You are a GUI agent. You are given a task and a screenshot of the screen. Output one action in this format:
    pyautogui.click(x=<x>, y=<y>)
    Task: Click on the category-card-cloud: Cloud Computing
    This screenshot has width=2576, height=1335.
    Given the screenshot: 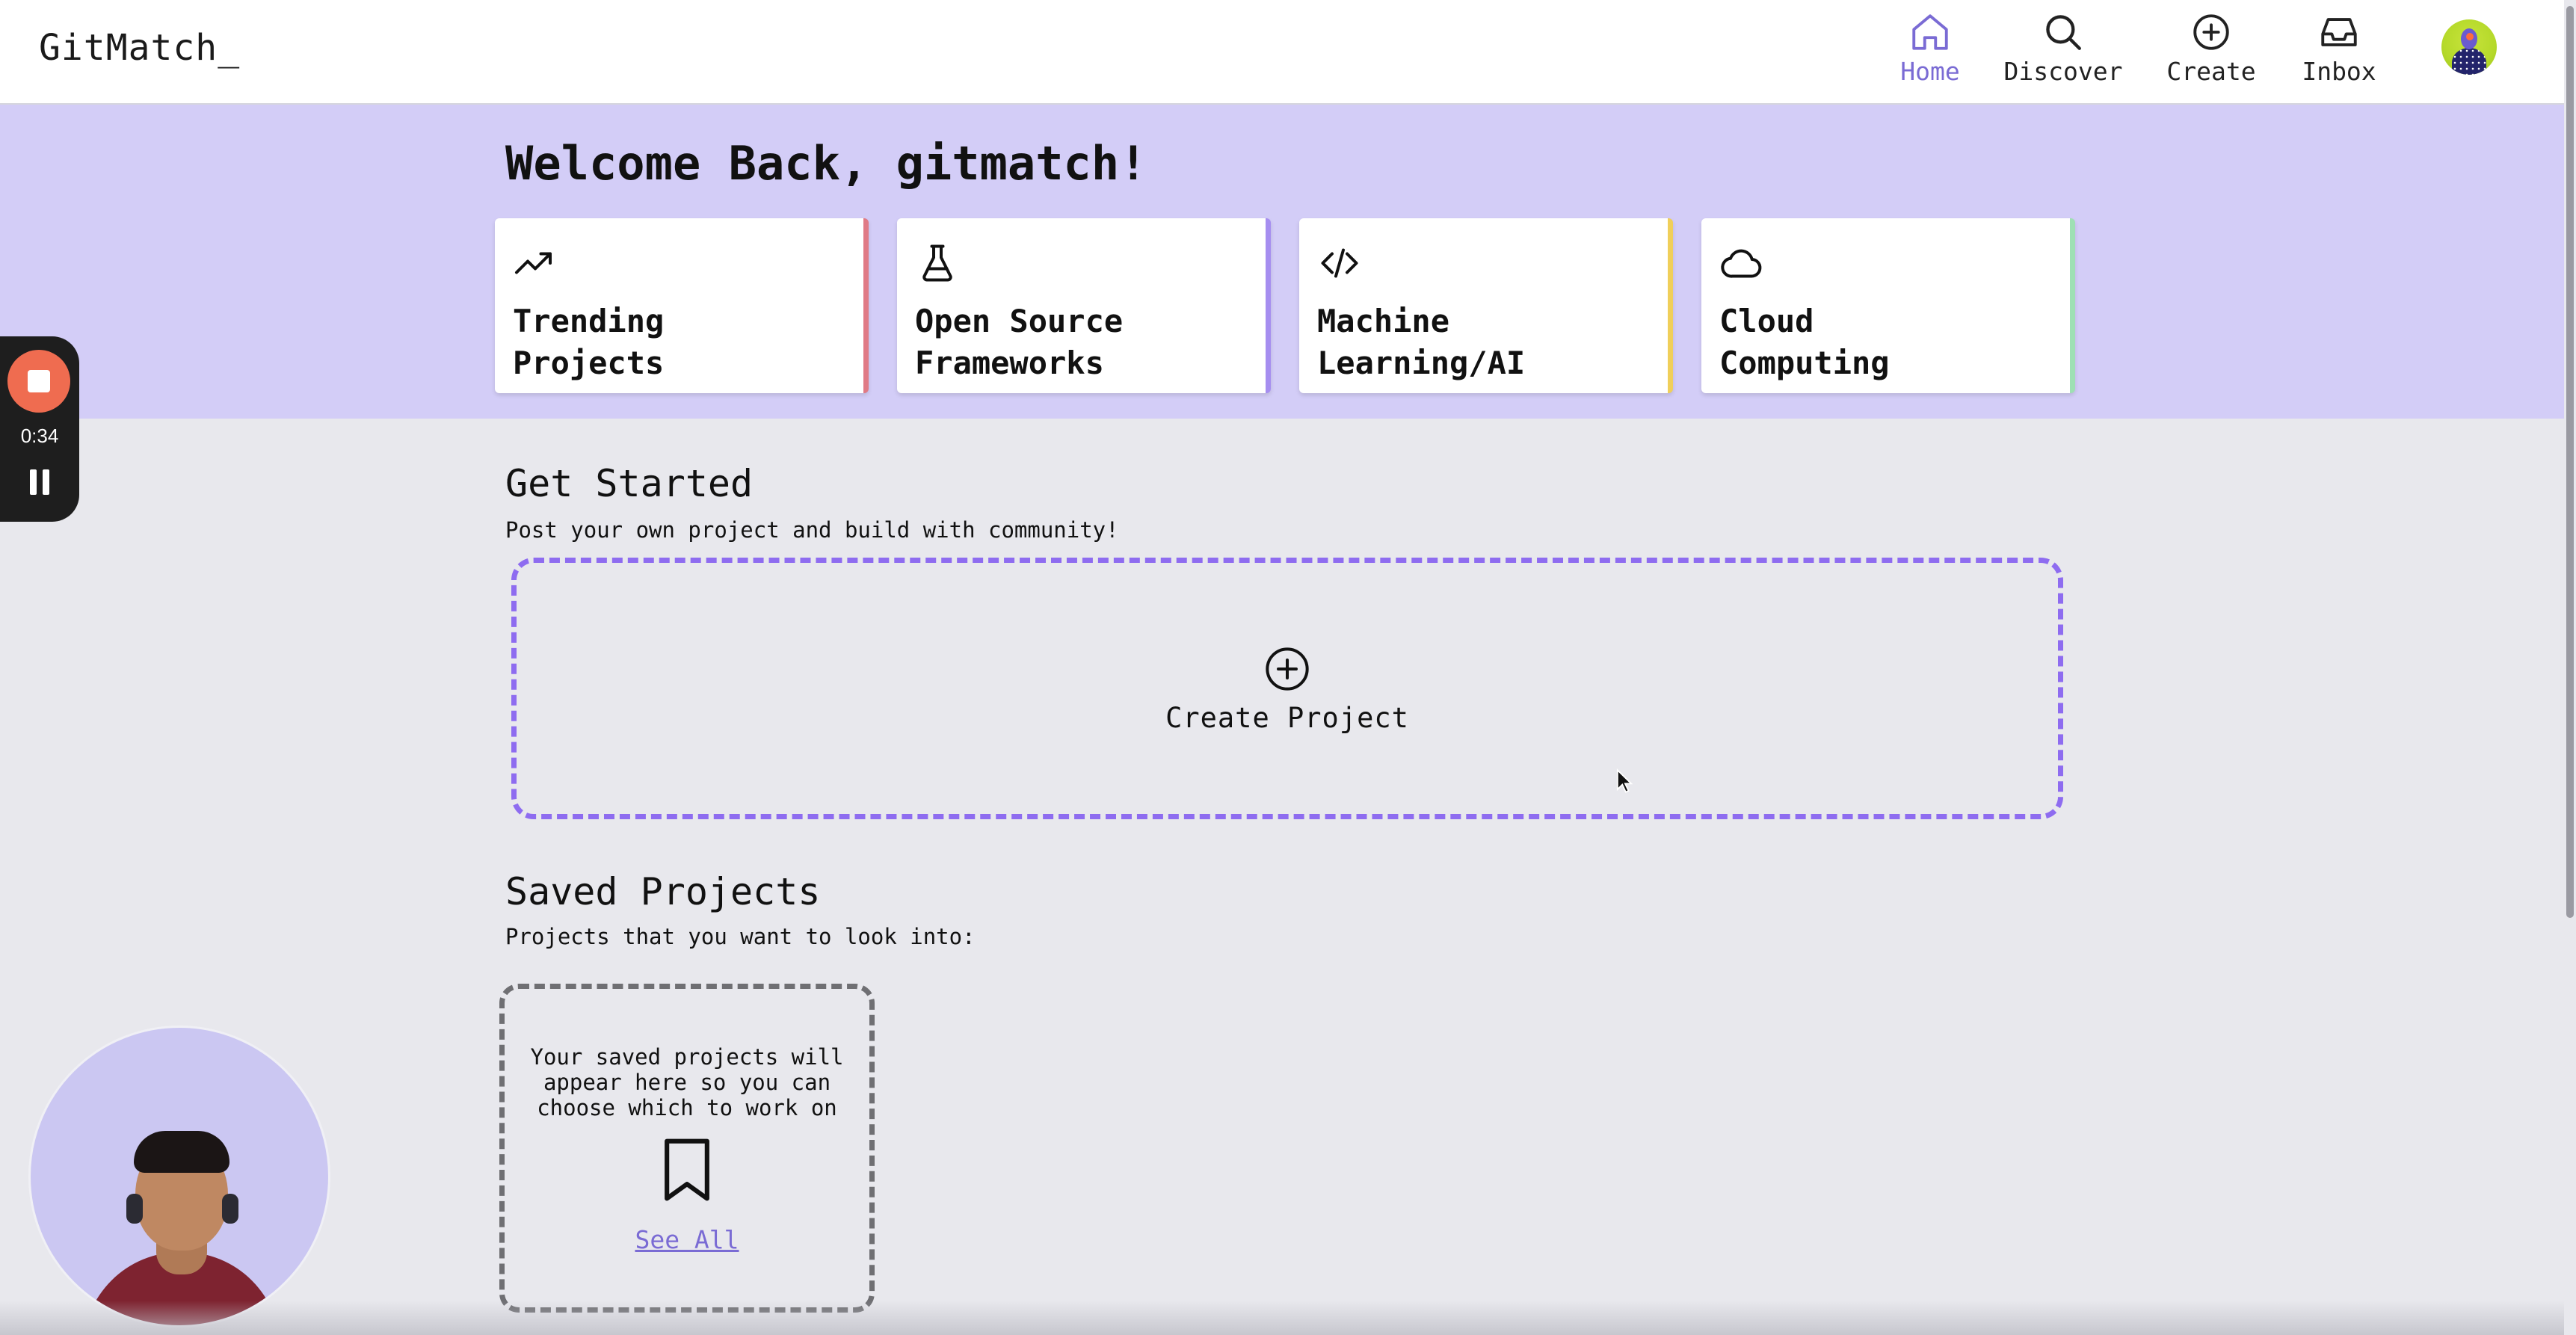 What is the action you would take?
    pyautogui.click(x=1888, y=305)
    